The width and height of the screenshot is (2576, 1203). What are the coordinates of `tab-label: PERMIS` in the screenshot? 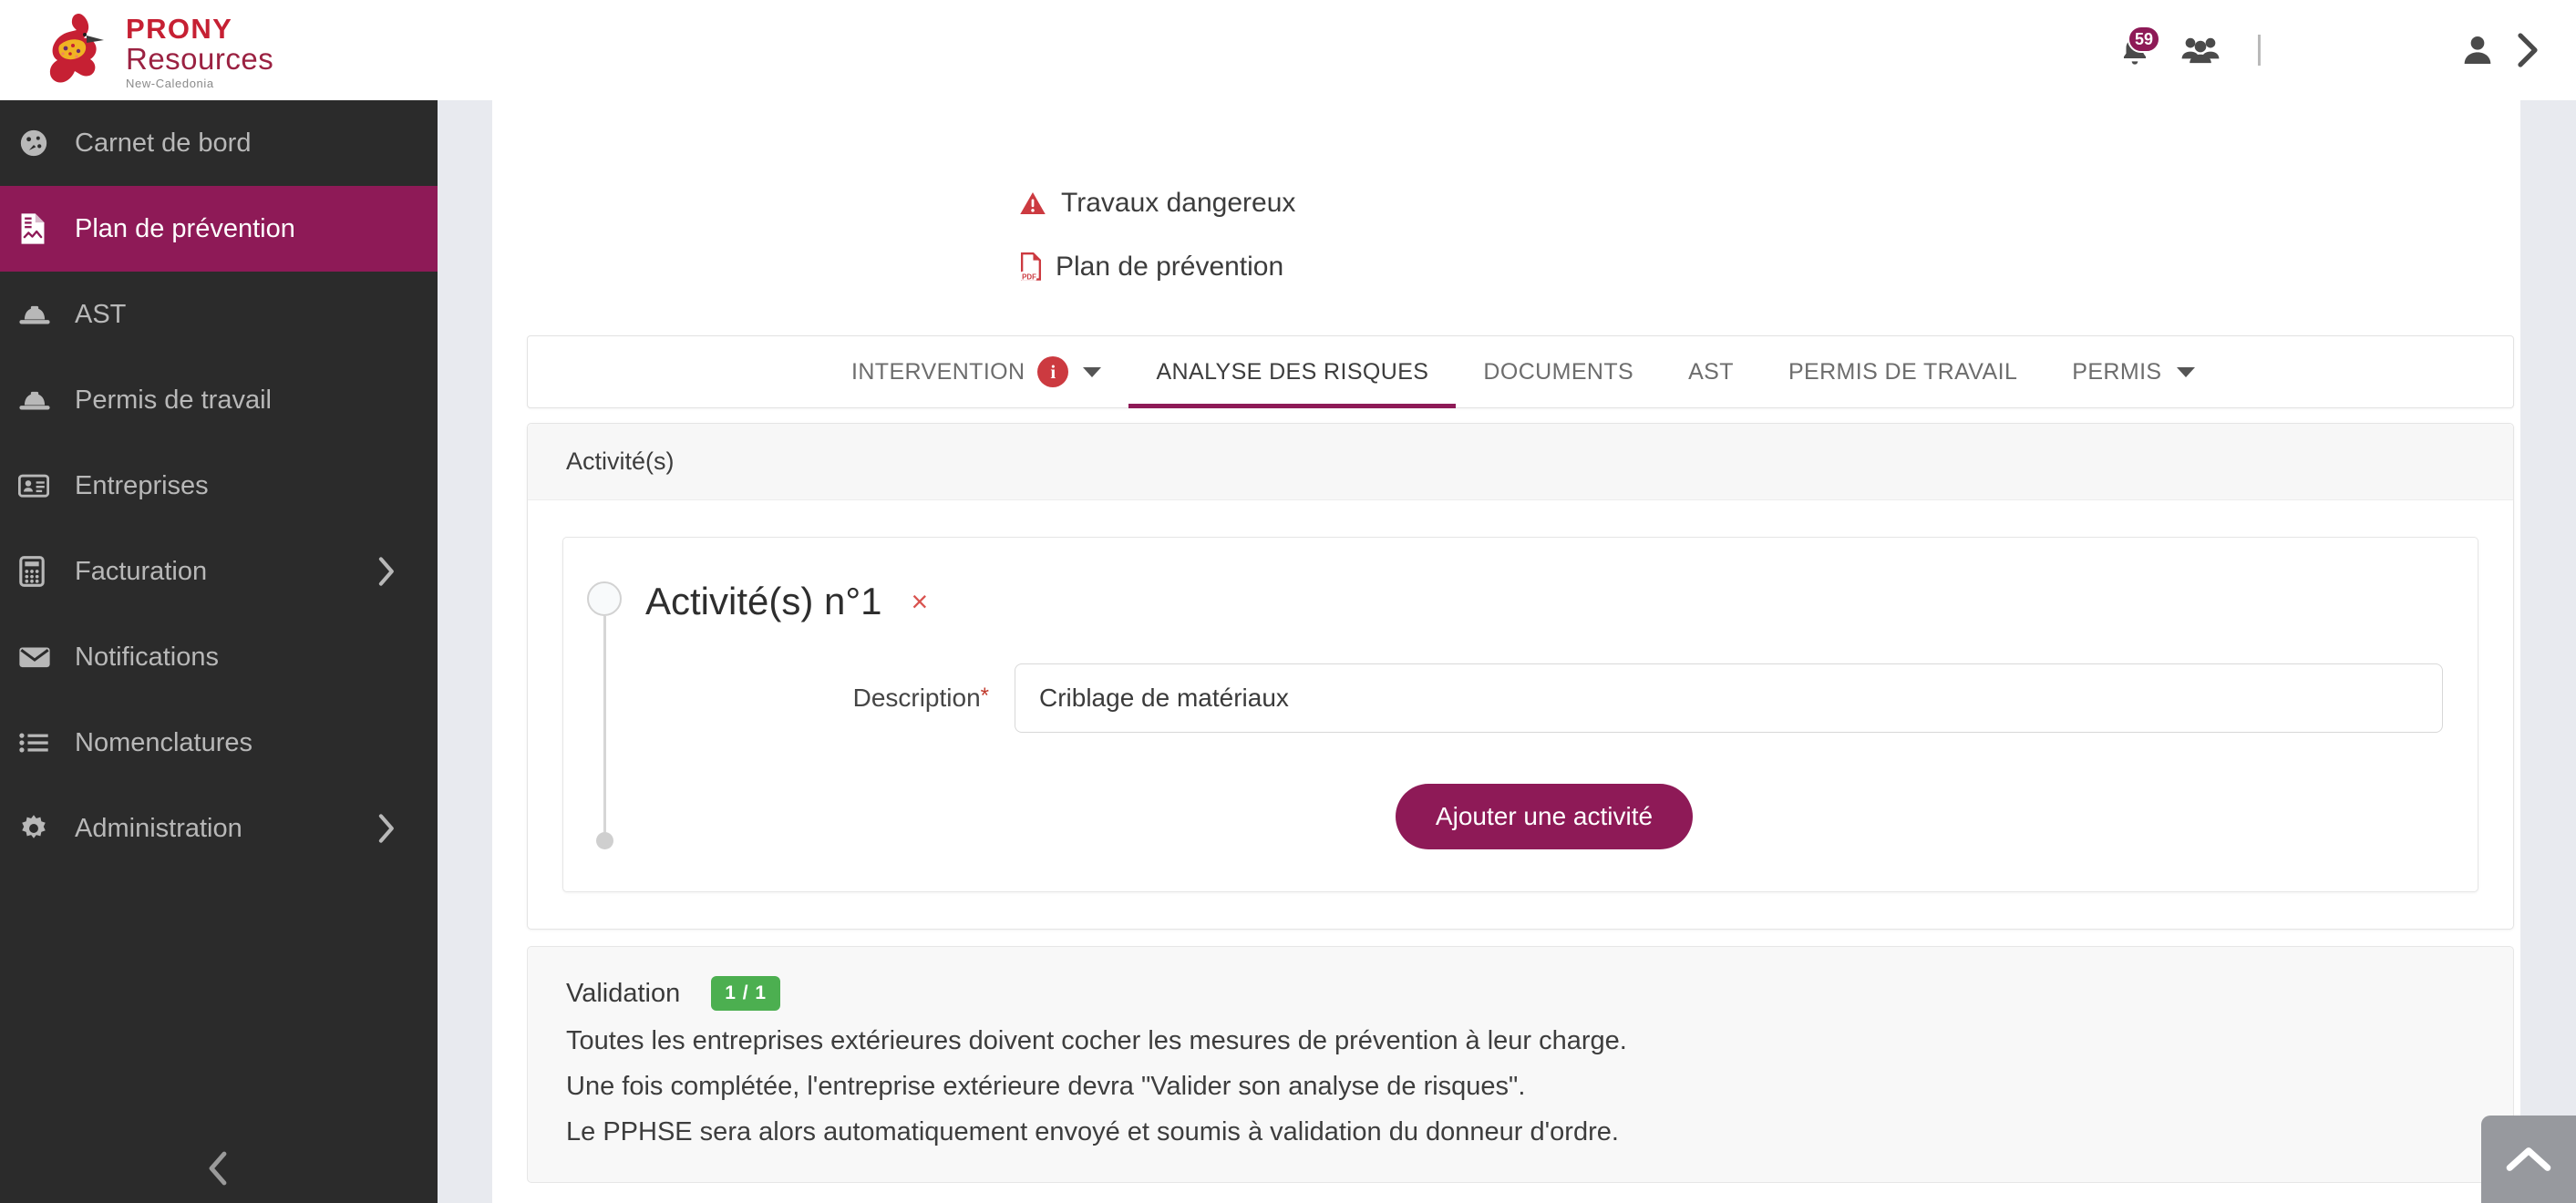 It's located at (2117, 371).